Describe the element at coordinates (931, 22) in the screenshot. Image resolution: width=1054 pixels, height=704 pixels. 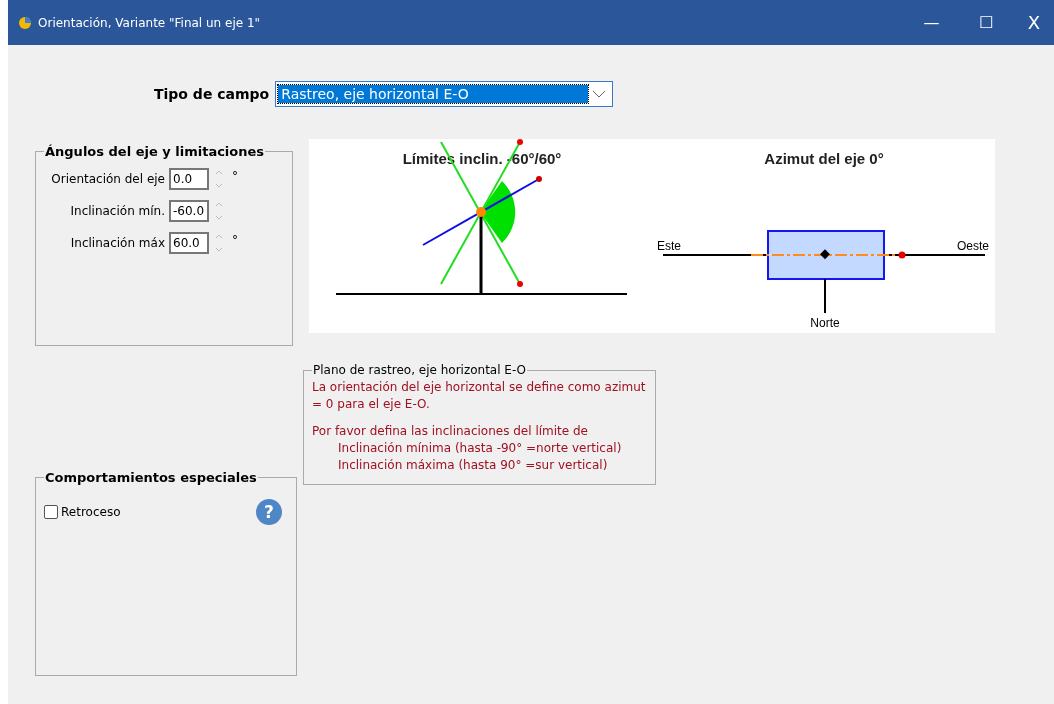
I see `minimize-button: —` at that location.